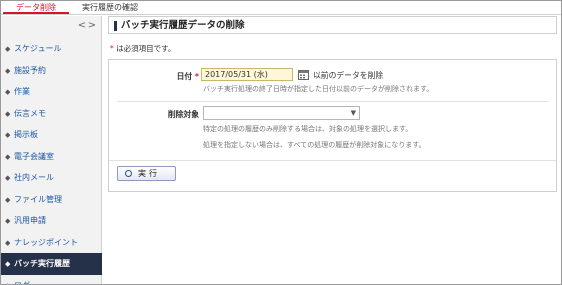 The width and height of the screenshot is (562, 285). I want to click on circle-icon, so click(128, 173).